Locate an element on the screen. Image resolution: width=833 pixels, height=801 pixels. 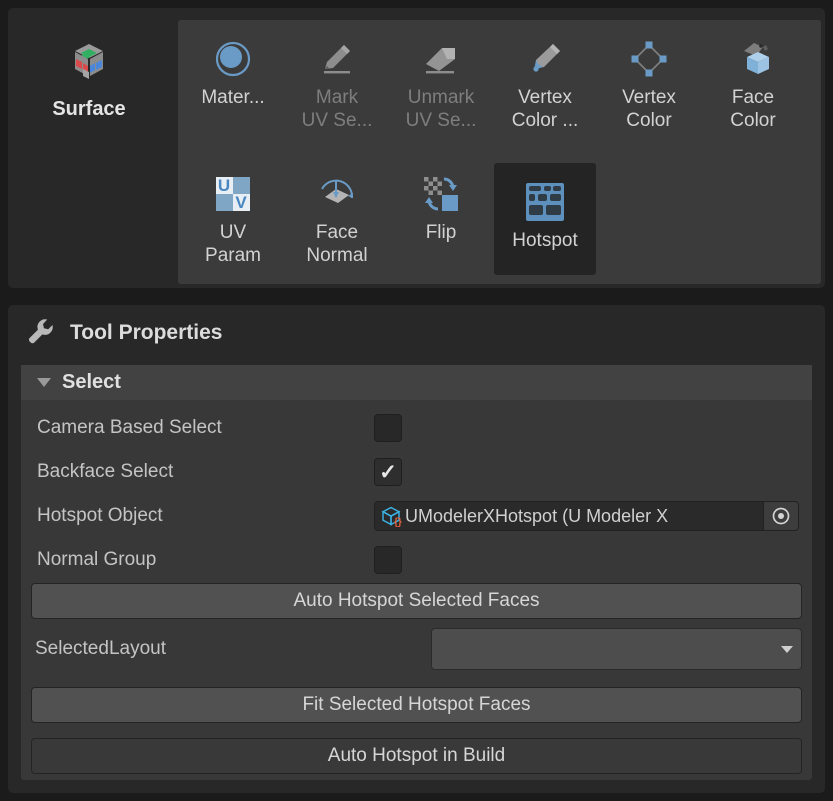
tool-uv-param: U V UV Param is located at coordinates (233, 215).